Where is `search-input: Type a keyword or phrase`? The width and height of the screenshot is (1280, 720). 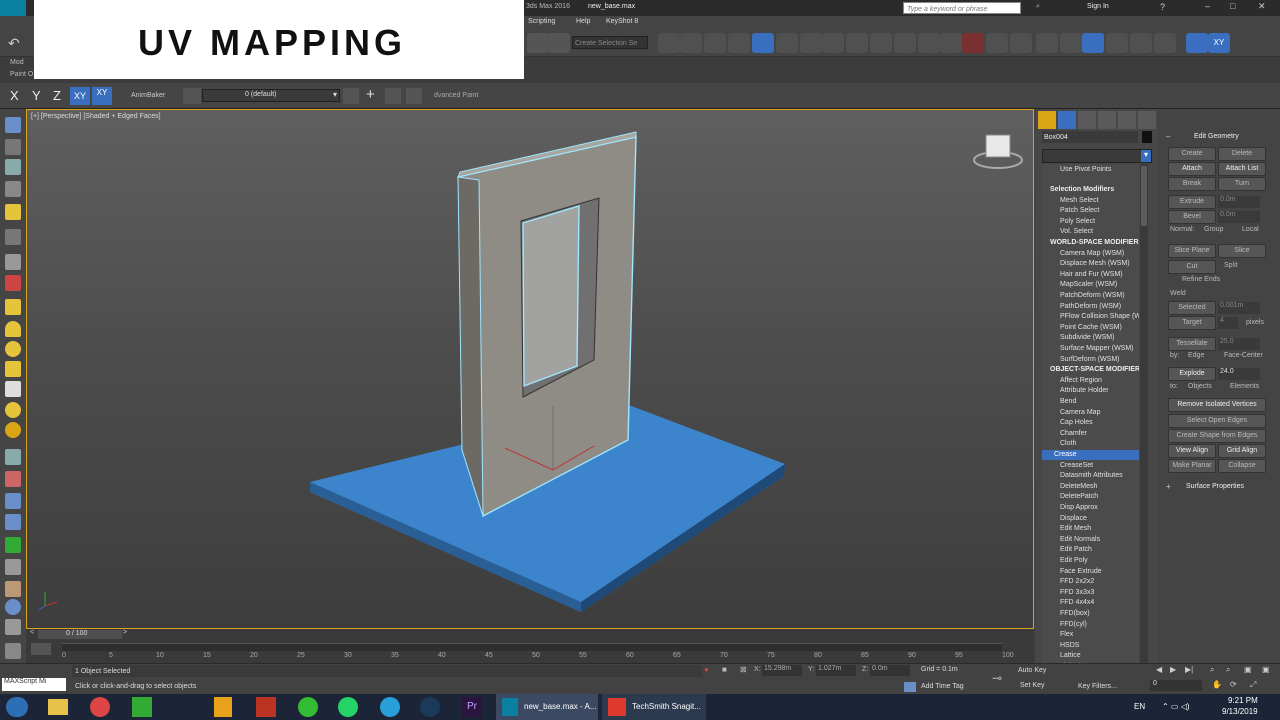 search-input: Type a keyword or phrase is located at coordinates (962, 8).